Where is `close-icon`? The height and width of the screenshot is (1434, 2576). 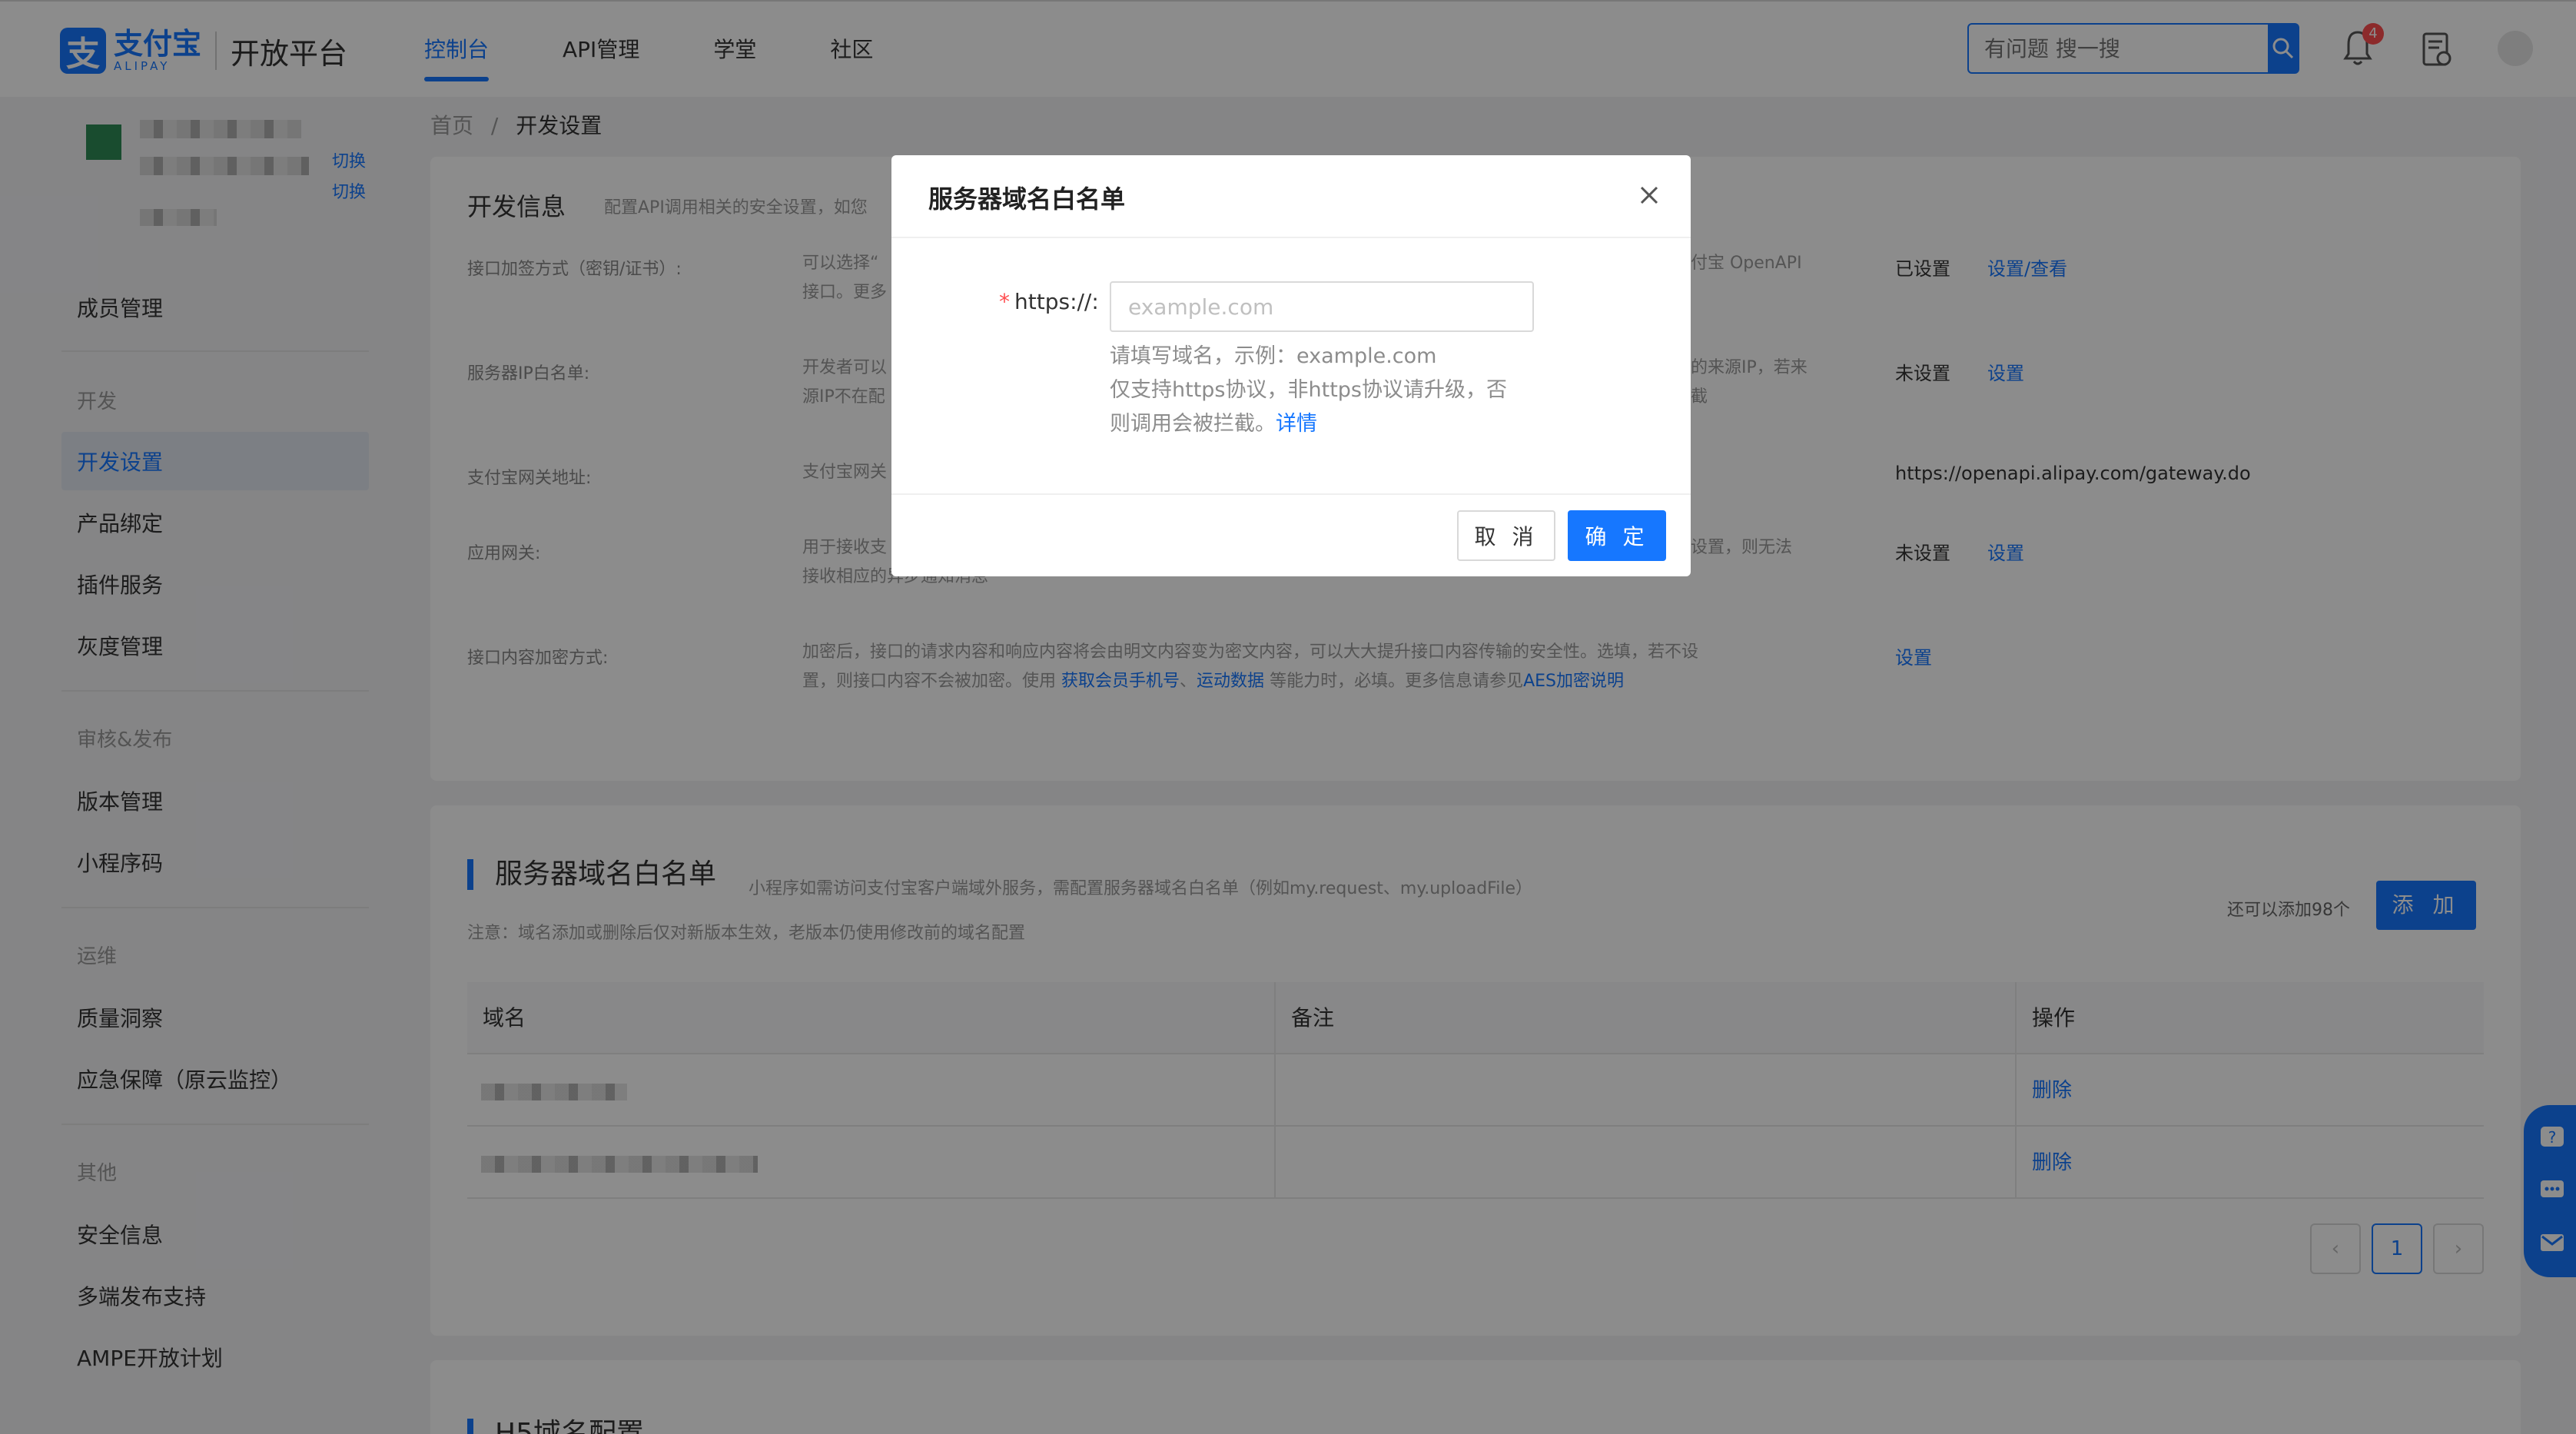
close-icon is located at coordinates (1649, 195).